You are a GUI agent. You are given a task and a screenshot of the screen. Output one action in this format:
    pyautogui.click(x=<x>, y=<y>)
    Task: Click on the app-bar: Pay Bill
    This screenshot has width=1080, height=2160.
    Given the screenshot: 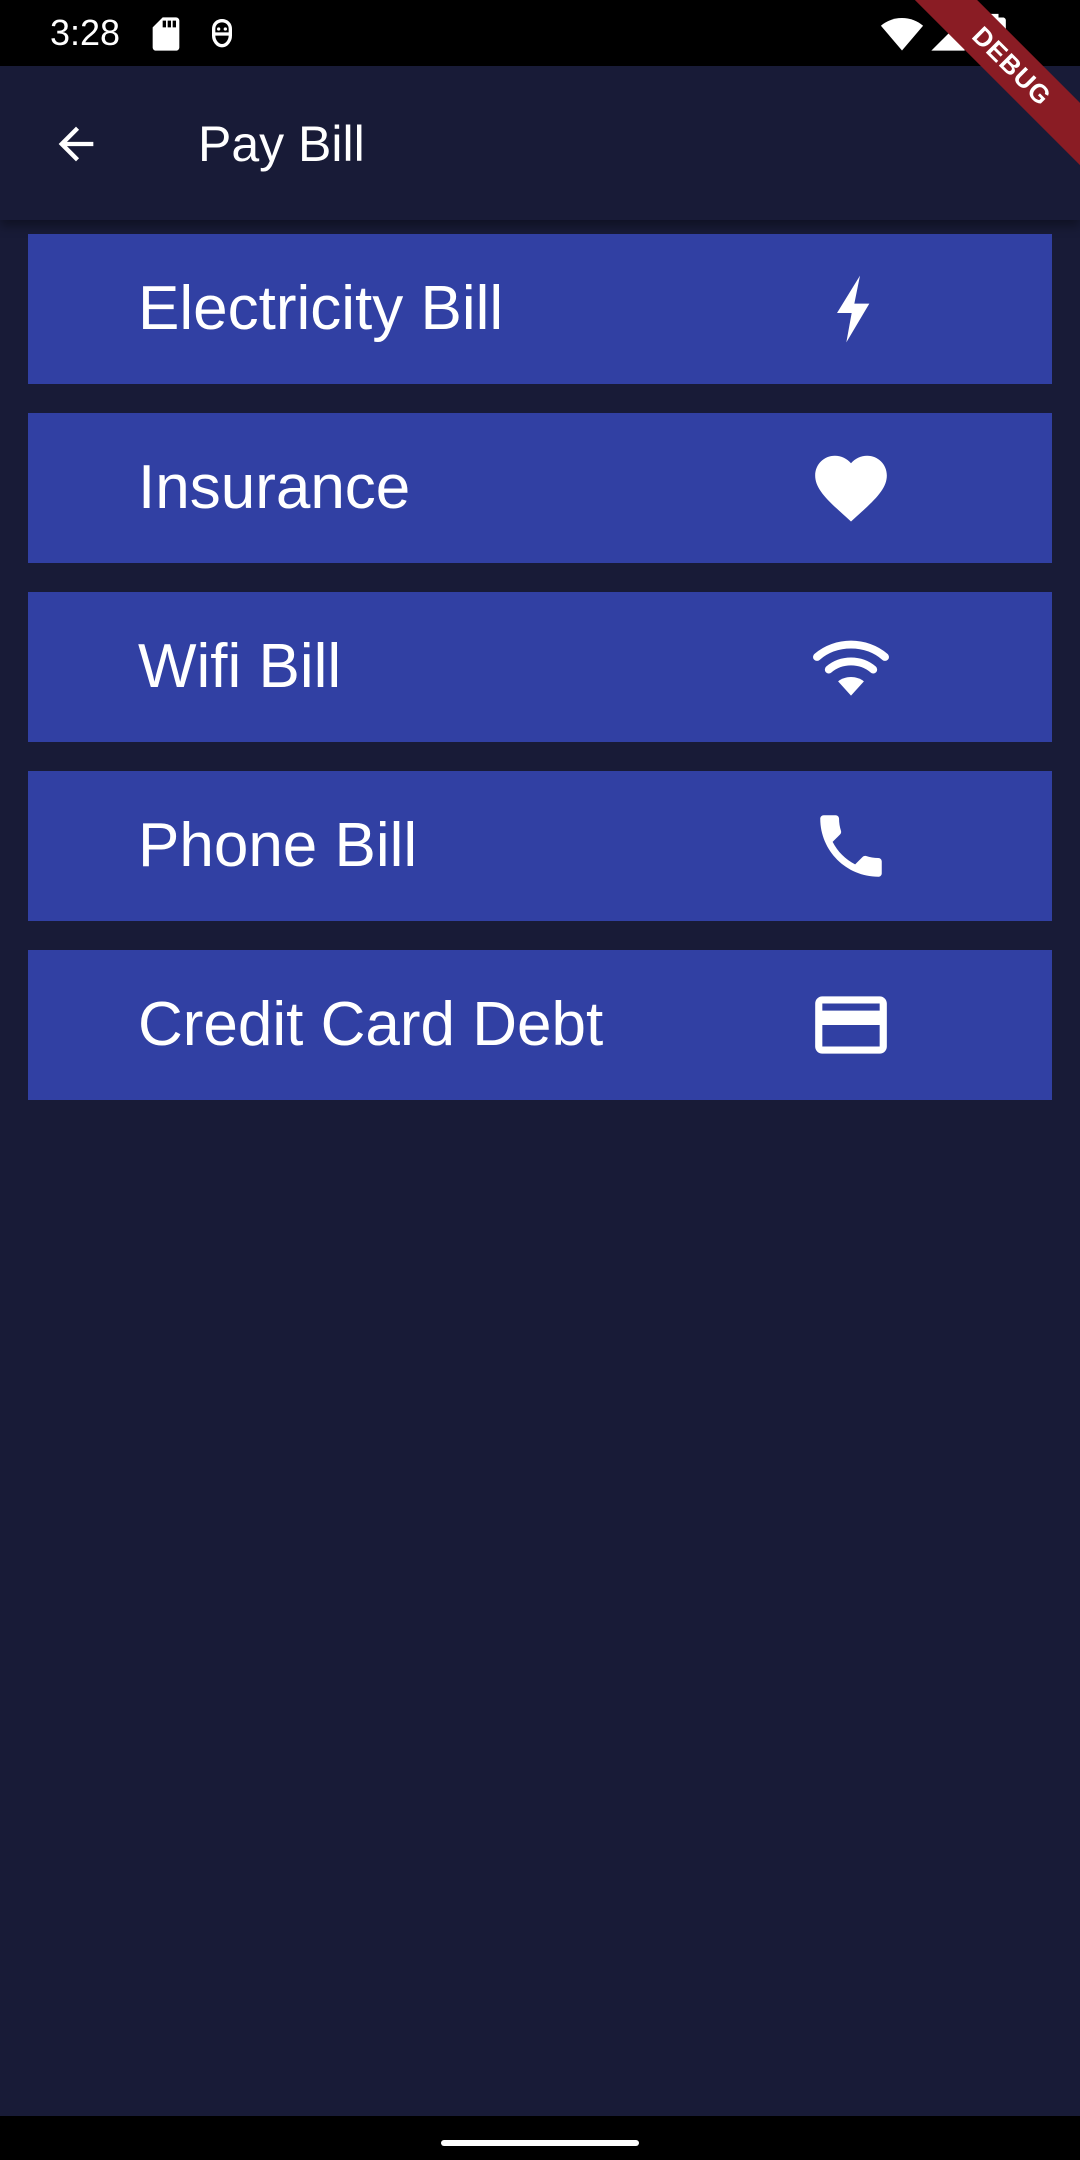 What is the action you would take?
    pyautogui.click(x=540, y=143)
    